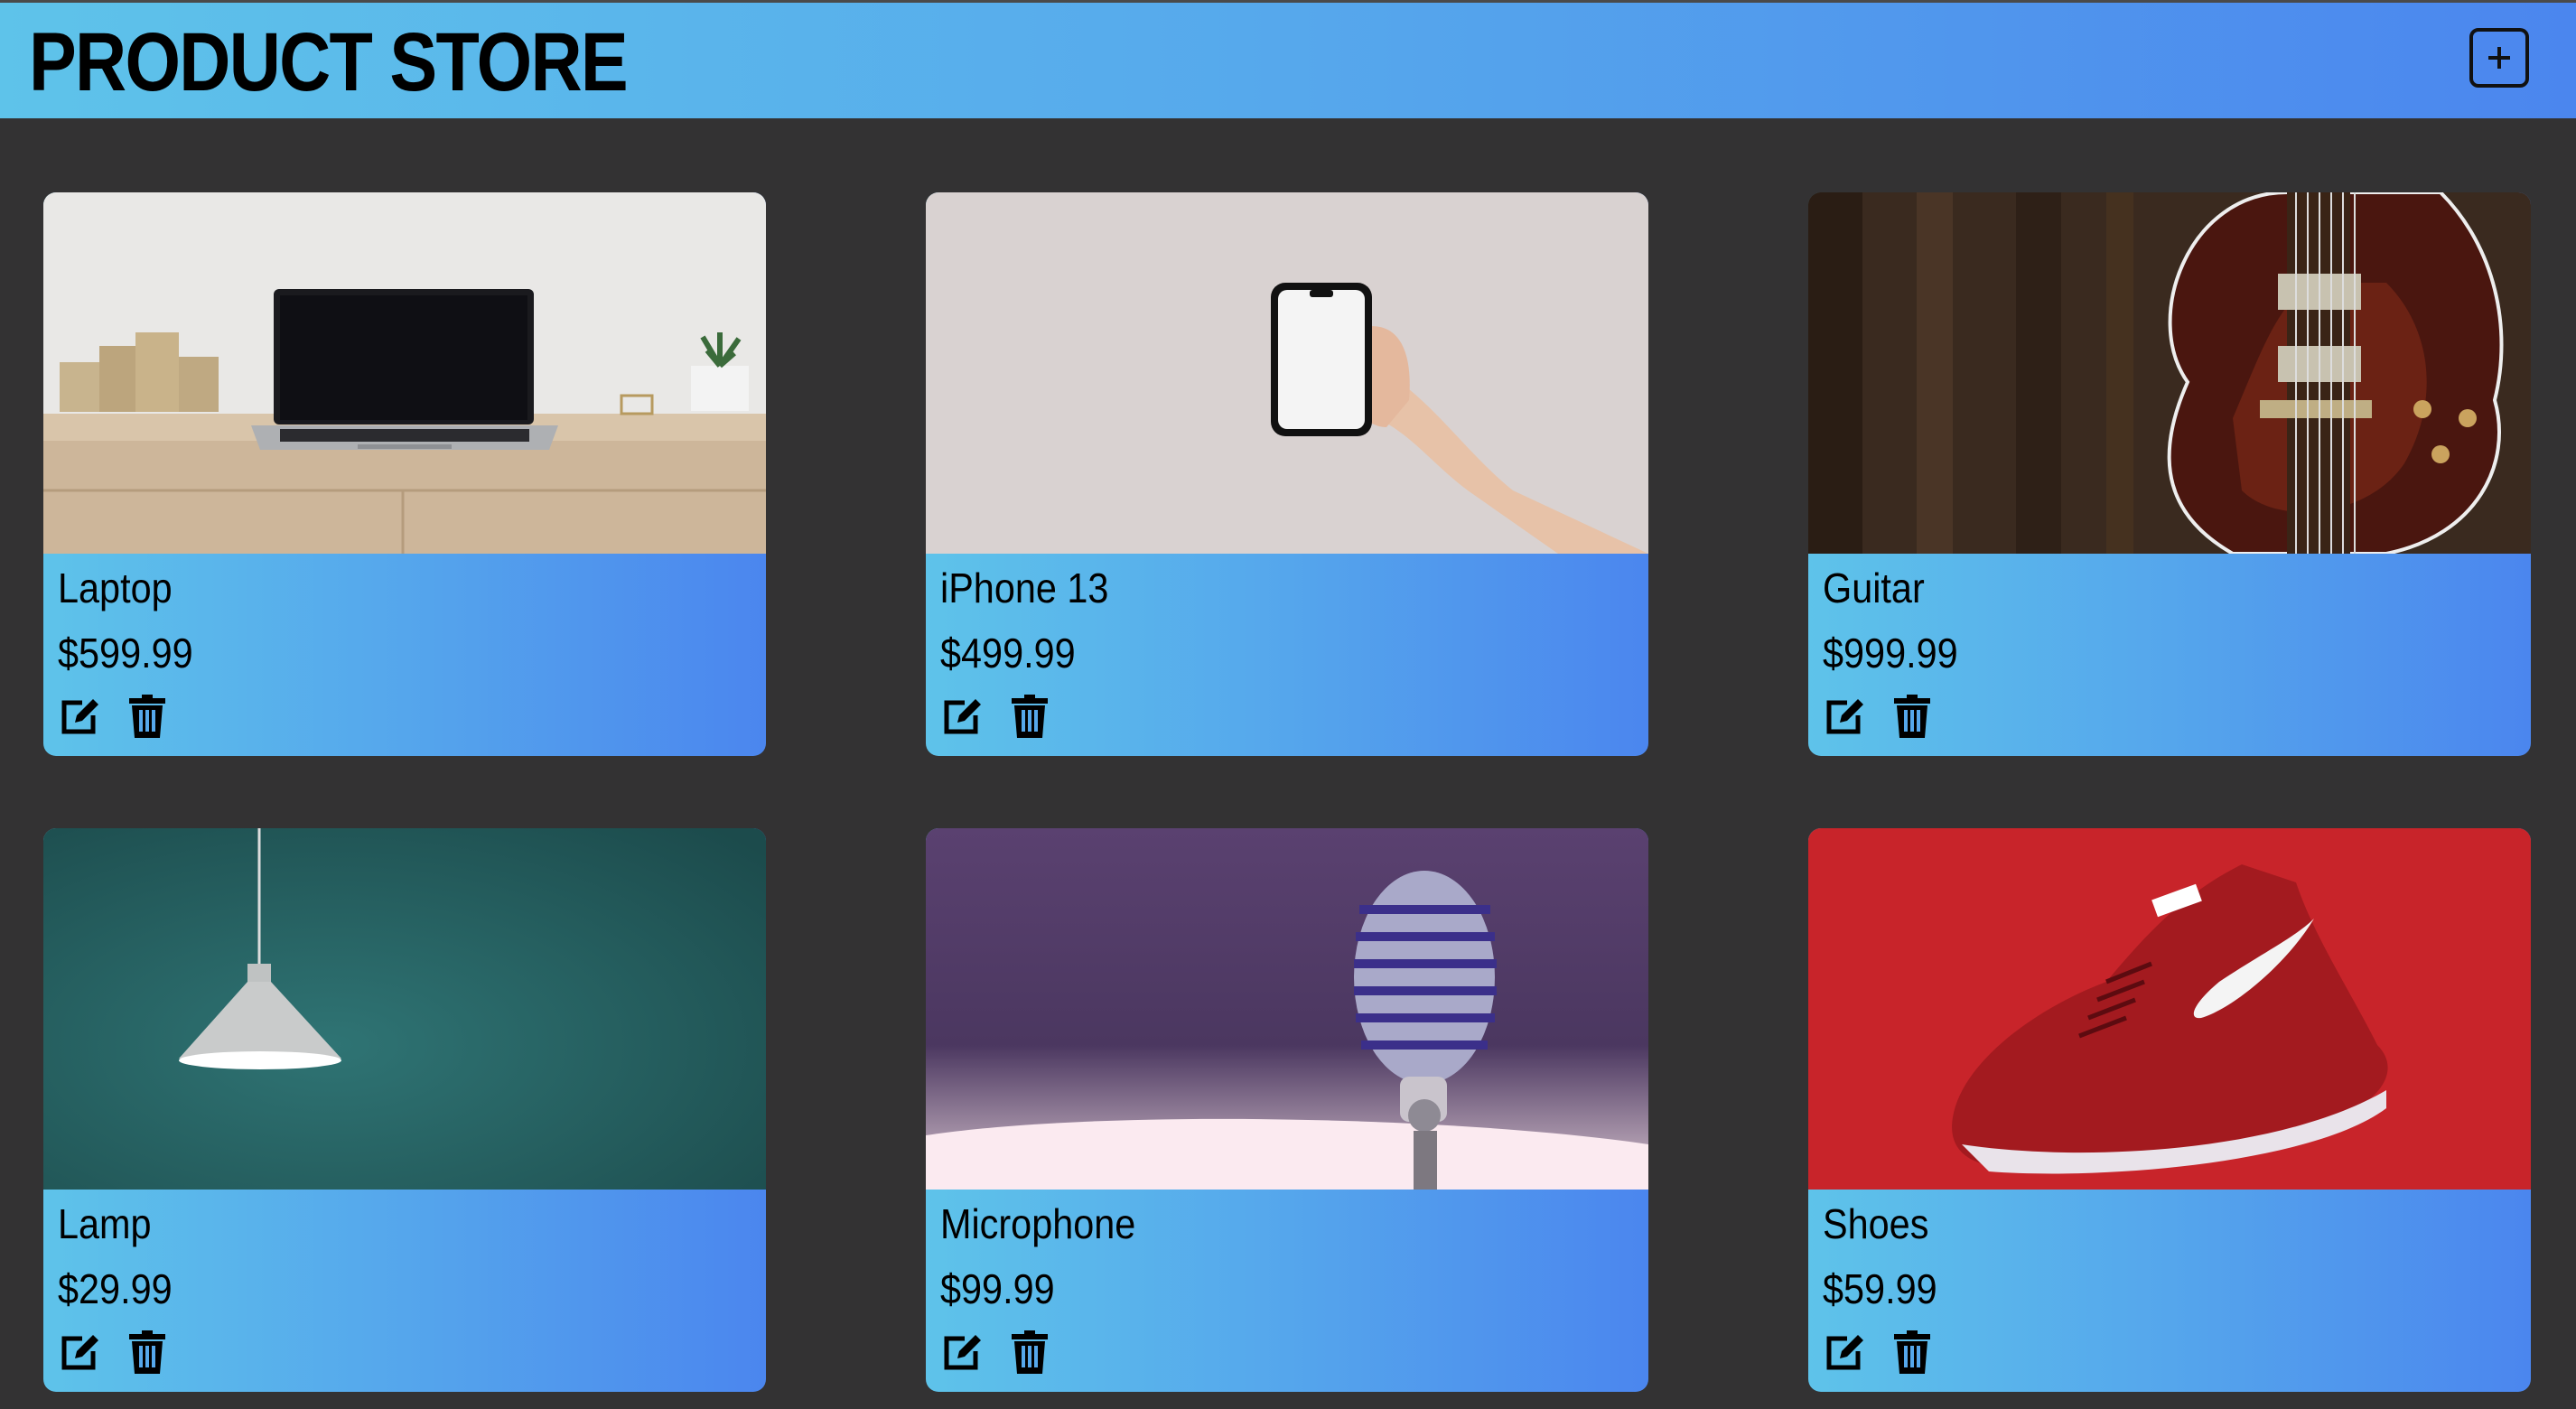 This screenshot has width=2576, height=1409. Describe the element at coordinates (1038, 1224) in the screenshot. I see `product-name: Microphone` at that location.